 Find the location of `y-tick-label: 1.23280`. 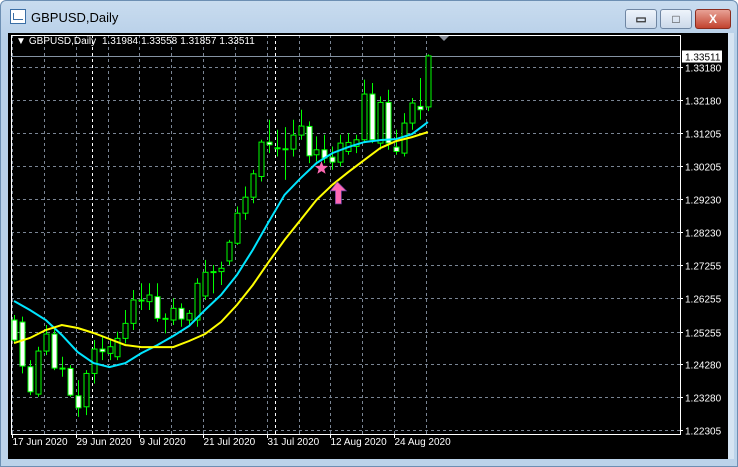

y-tick-label: 1.23280 is located at coordinates (703, 399).